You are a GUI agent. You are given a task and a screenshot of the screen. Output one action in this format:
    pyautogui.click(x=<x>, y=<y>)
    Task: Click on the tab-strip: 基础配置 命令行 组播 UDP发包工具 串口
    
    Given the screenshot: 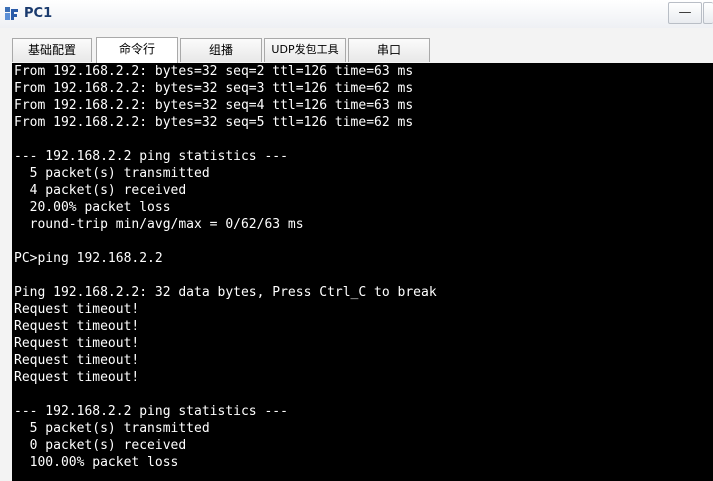 What is the action you would take?
    pyautogui.click(x=356, y=45)
    